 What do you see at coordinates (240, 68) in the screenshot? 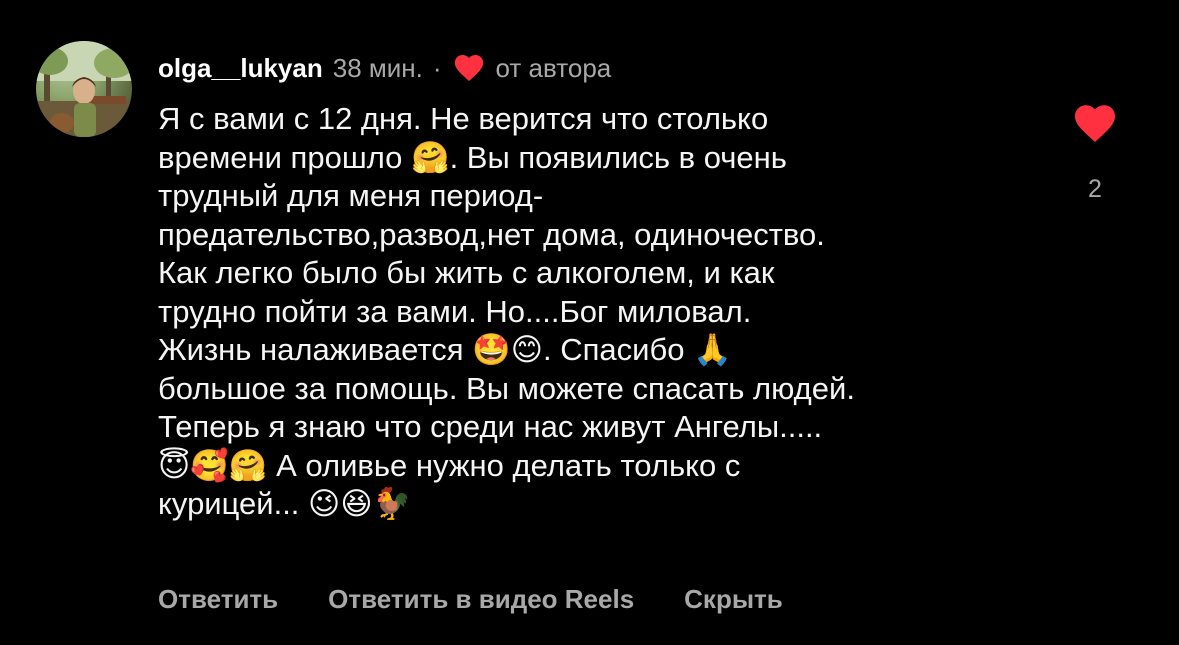
I see `username: olga__lukyan` at bounding box center [240, 68].